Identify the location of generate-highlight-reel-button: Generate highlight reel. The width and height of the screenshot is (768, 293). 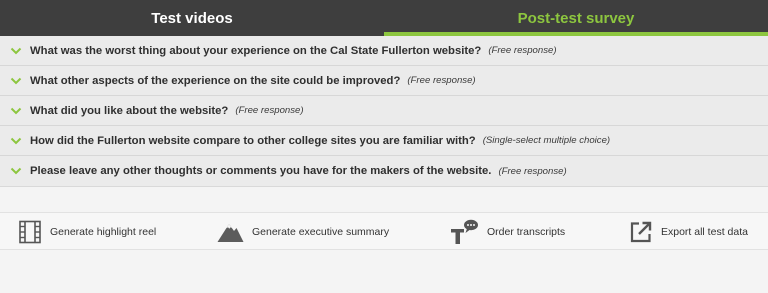
(87, 232).